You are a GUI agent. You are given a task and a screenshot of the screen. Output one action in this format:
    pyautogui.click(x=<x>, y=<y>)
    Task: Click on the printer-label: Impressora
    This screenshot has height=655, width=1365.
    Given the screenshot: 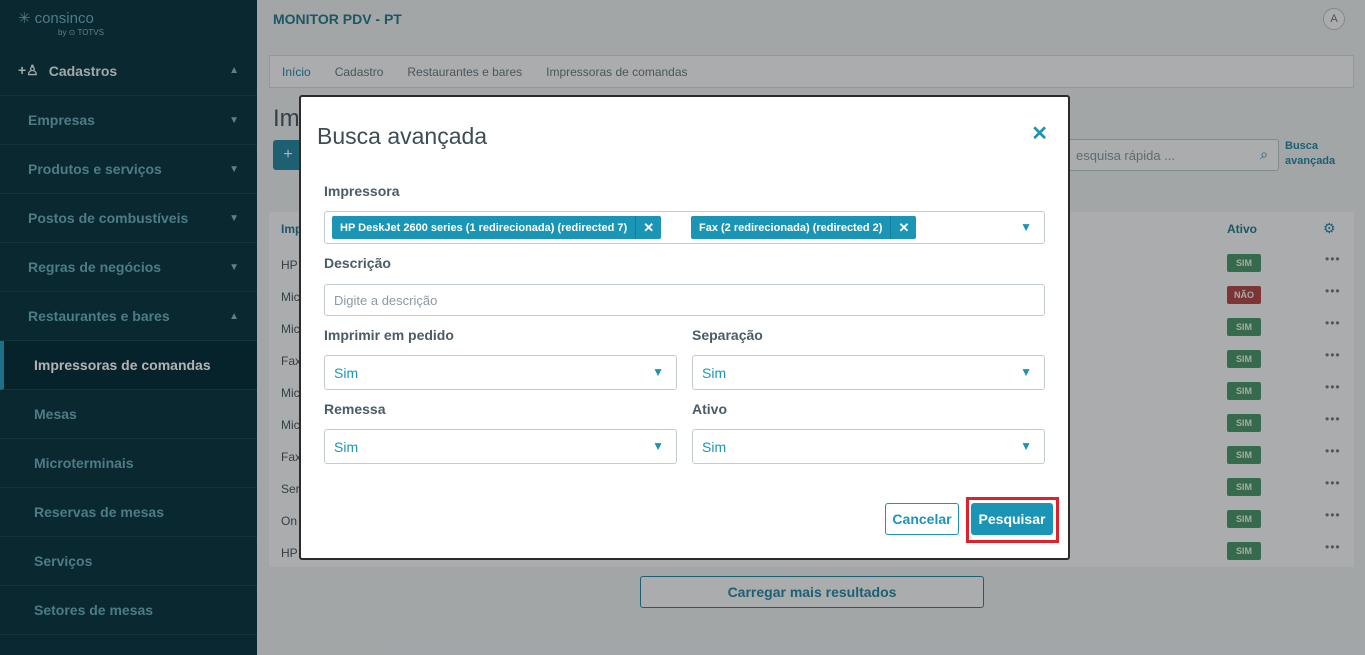 What is the action you would take?
    pyautogui.click(x=362, y=191)
    